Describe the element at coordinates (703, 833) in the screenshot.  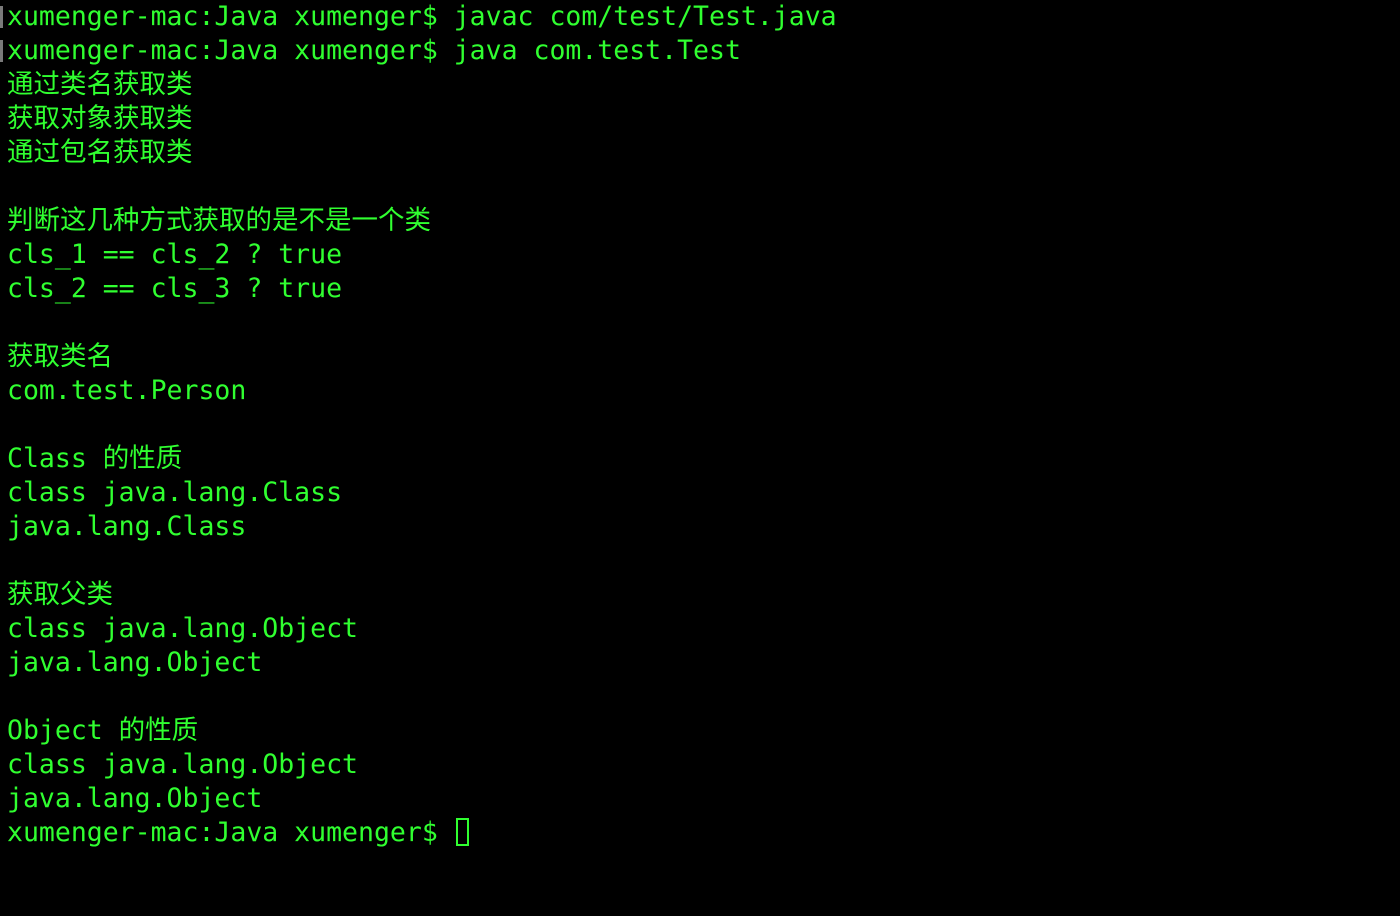
I see `prompt-line: xumenger-mac:Java xumenger$` at that location.